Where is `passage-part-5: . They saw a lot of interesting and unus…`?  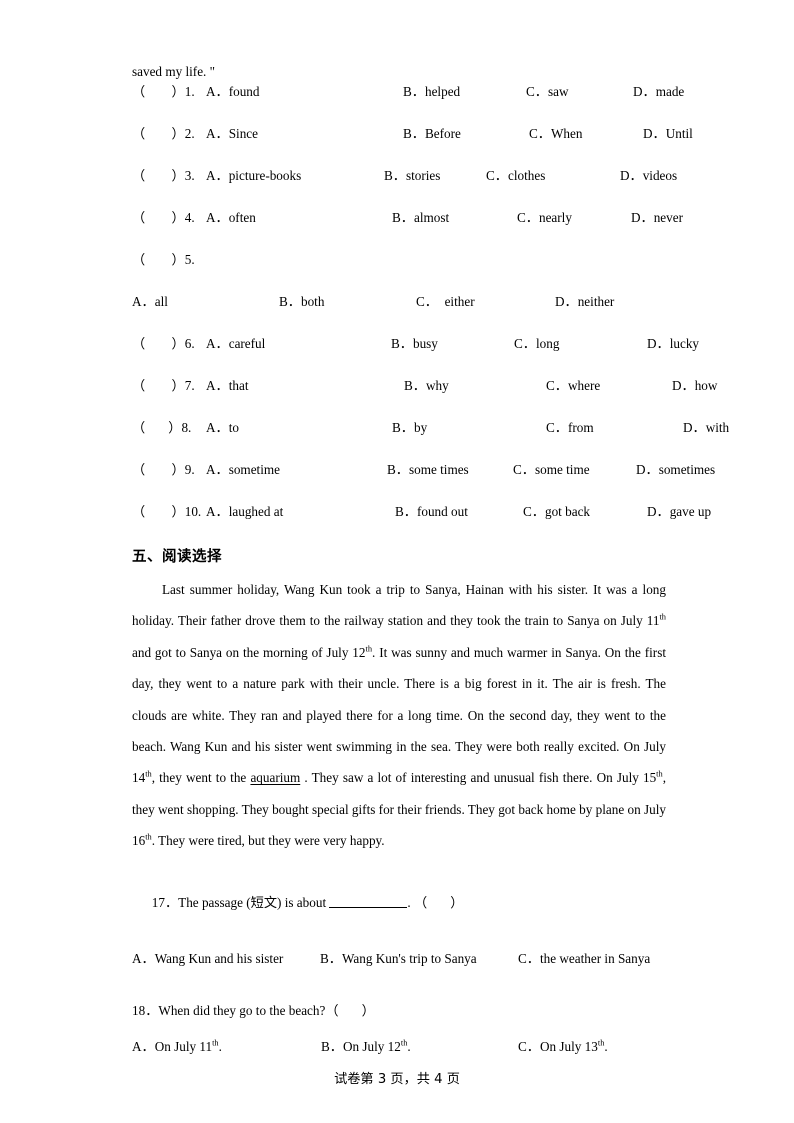 passage-part-5: . They saw a lot of interesting and unus… is located at coordinates (478, 778).